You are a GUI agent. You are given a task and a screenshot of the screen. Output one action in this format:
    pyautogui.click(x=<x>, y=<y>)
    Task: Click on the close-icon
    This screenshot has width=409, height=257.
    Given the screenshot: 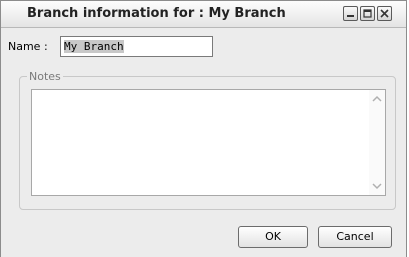 What is the action you would take?
    pyautogui.click(x=384, y=13)
    